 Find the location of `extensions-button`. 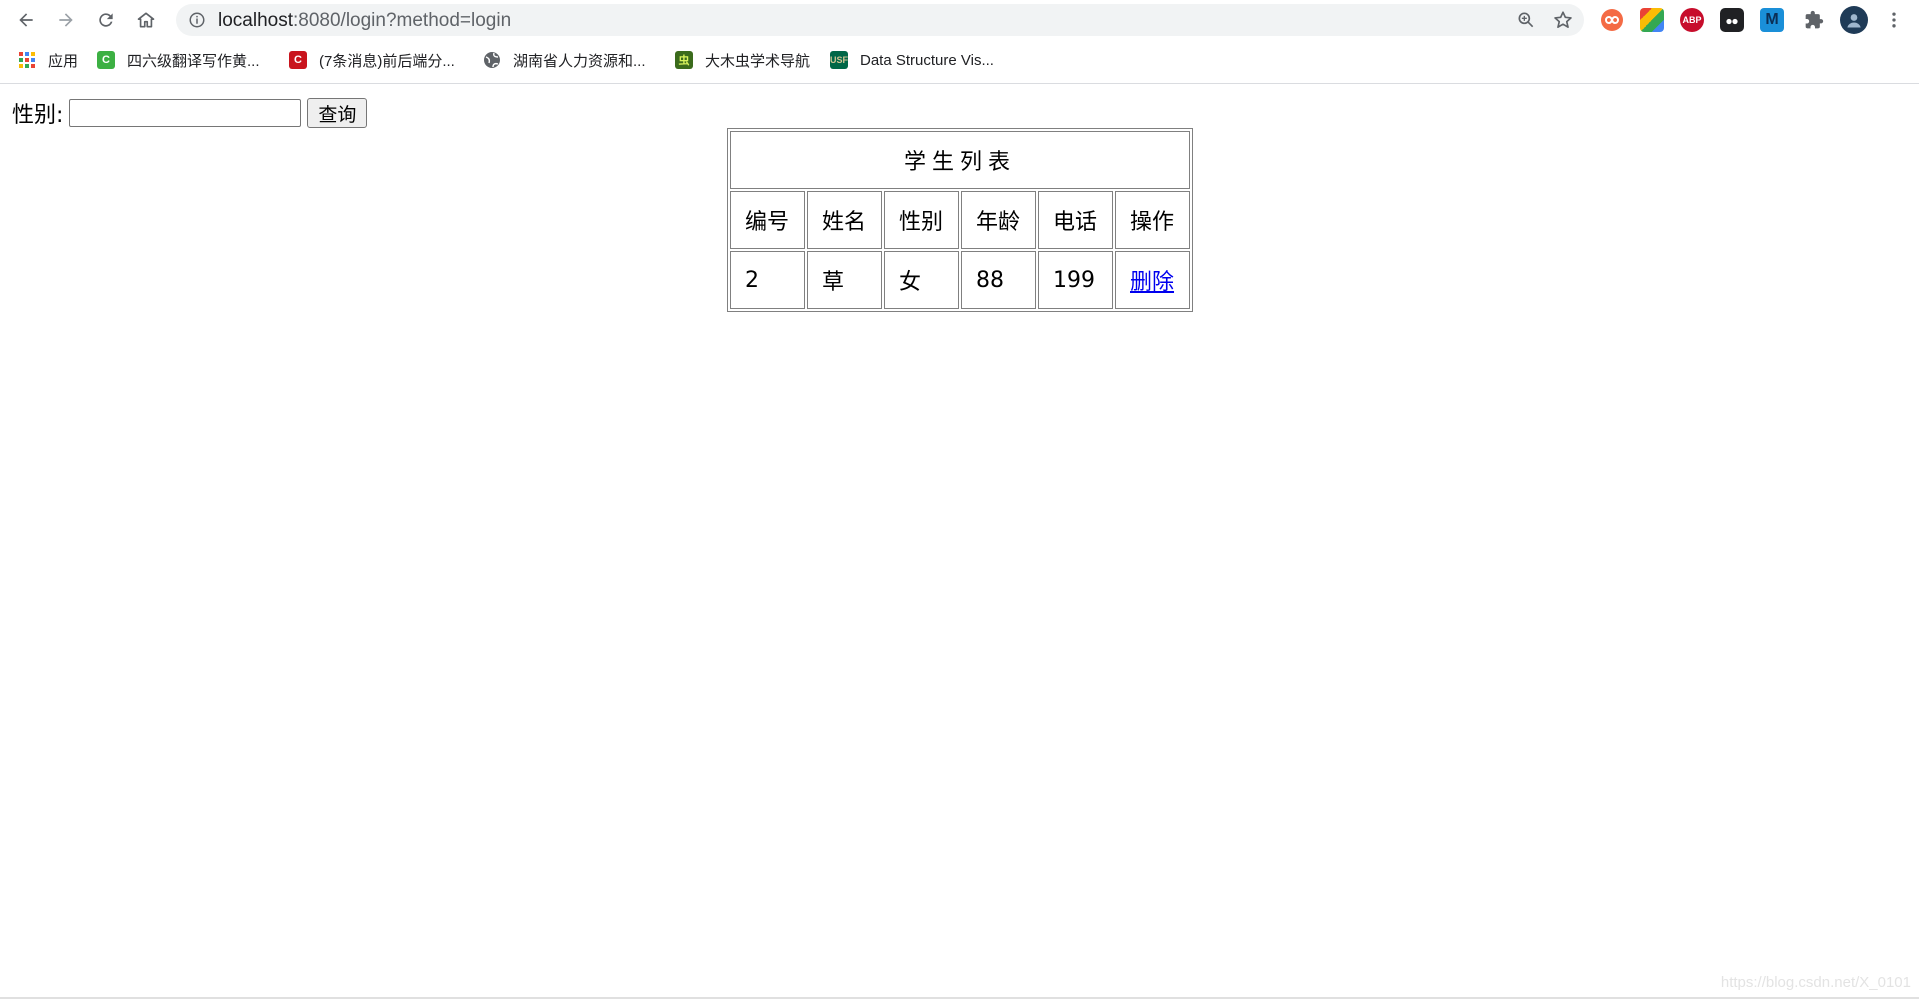

extensions-button is located at coordinates (1814, 20).